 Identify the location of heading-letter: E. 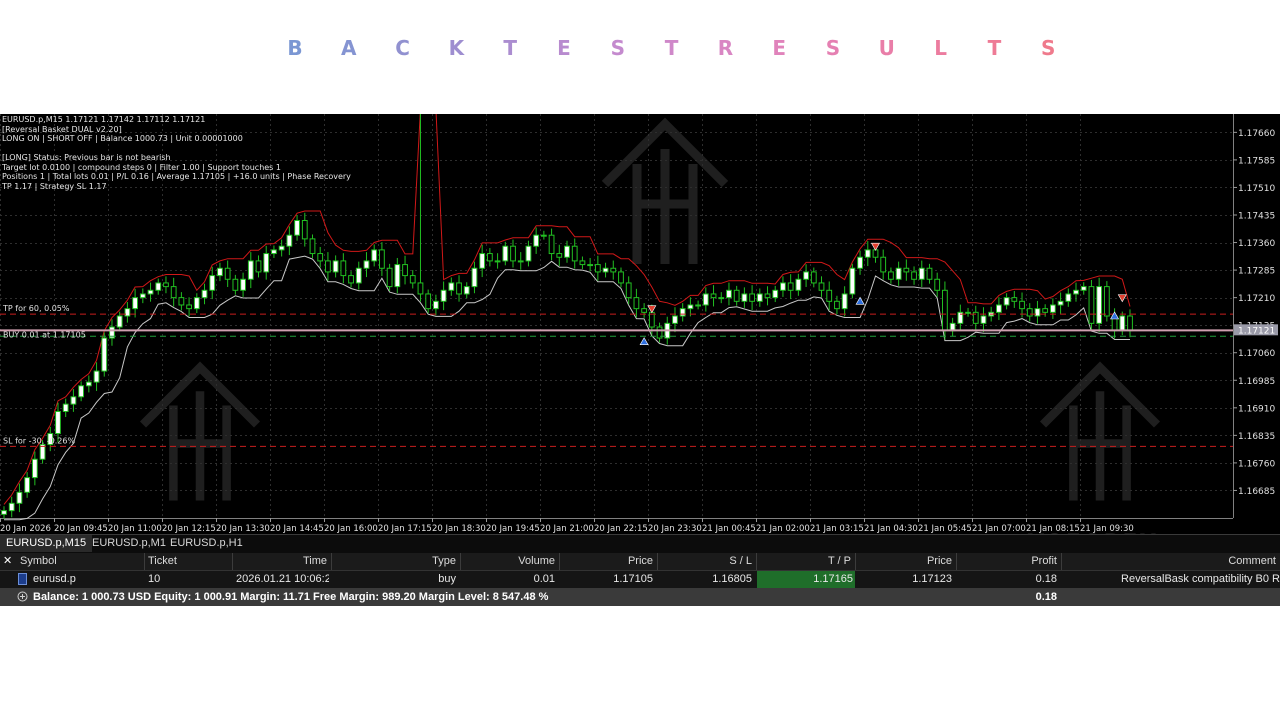
(564, 48).